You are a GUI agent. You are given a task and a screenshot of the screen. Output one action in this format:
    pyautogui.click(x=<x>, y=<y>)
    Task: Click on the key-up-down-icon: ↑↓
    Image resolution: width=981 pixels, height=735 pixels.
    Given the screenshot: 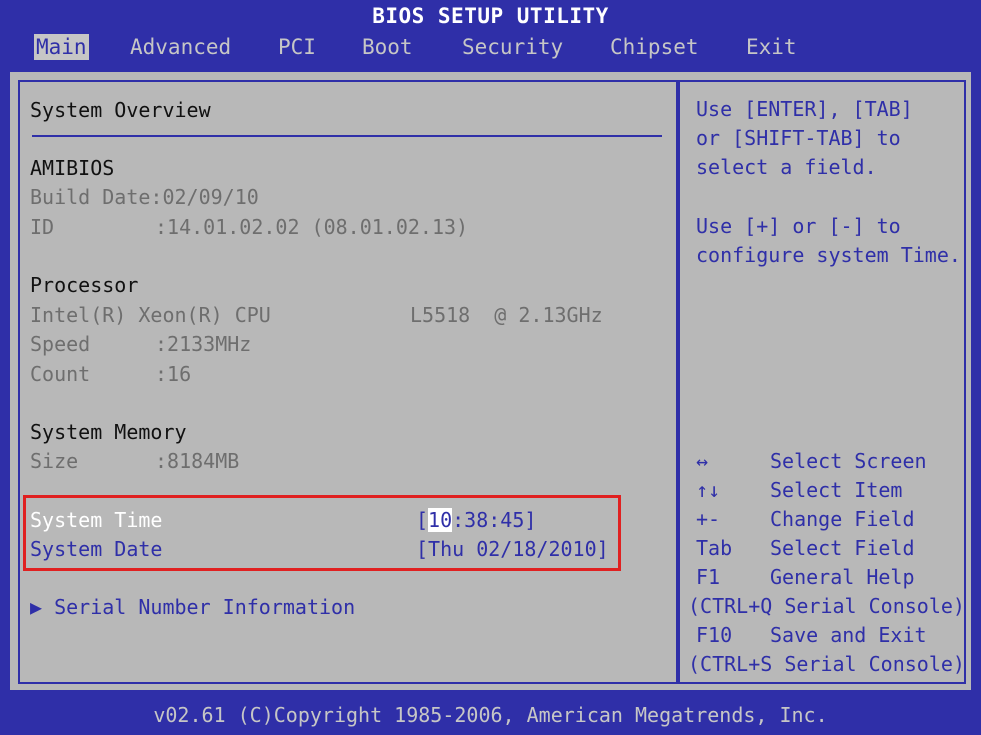 What is the action you would take?
    pyautogui.click(x=708, y=490)
    